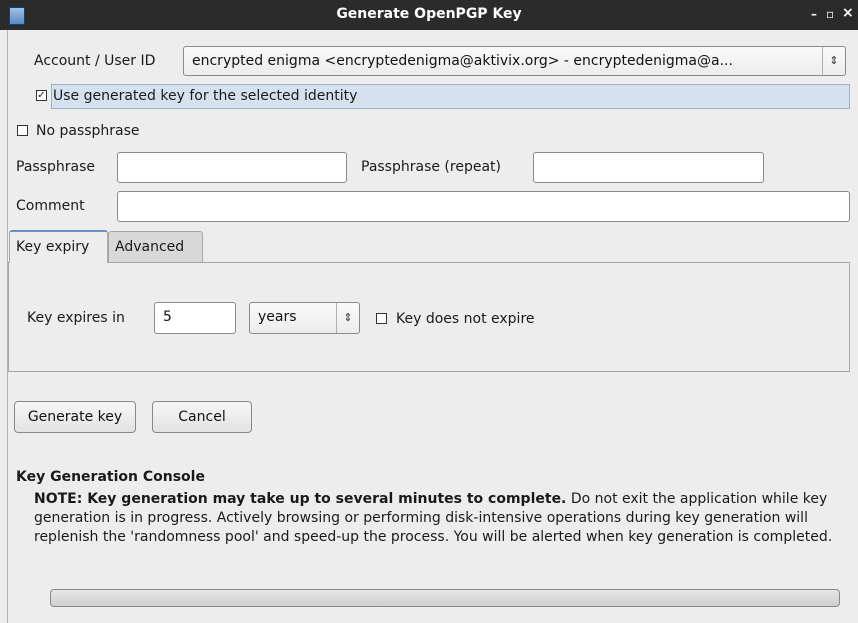 The image size is (858, 623). I want to click on expiry-unit-value: years, so click(277, 317).